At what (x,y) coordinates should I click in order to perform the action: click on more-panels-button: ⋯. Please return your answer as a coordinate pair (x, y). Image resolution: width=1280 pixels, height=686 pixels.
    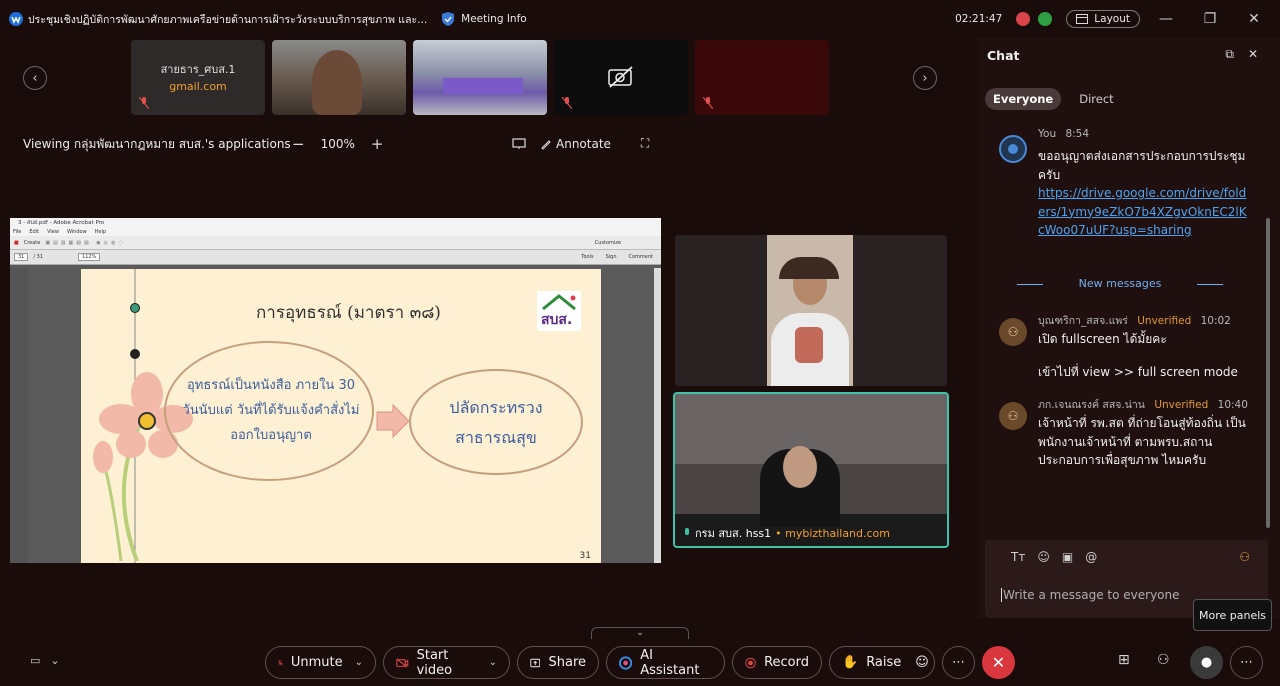
    Looking at the image, I should click on (1246, 662).